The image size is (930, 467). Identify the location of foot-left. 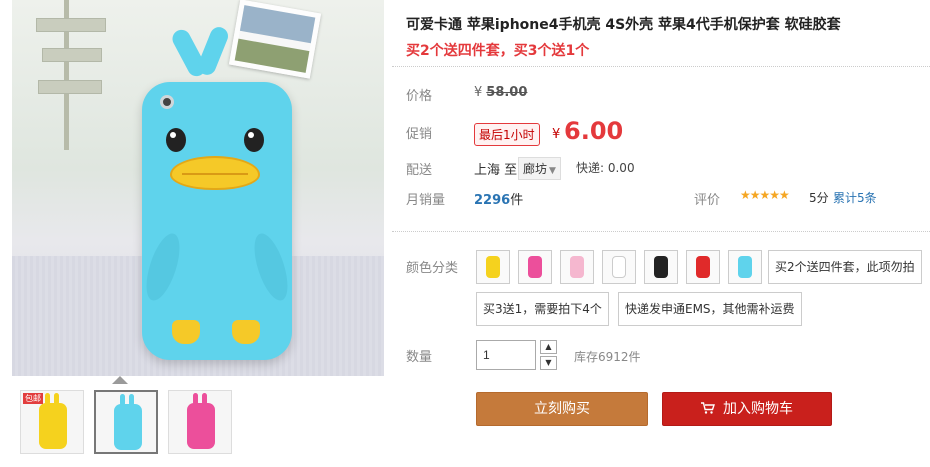
(186, 332).